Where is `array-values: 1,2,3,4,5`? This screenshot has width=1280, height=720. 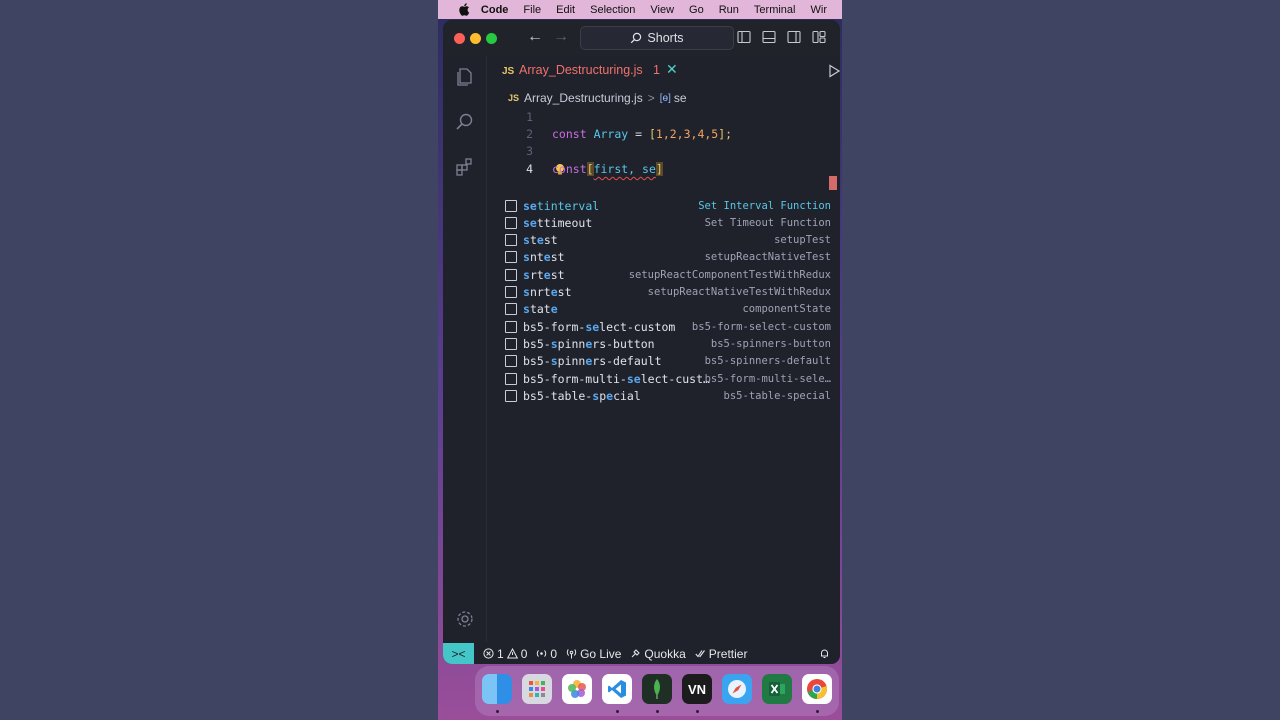 array-values: 1,2,3,4,5 is located at coordinates (687, 134).